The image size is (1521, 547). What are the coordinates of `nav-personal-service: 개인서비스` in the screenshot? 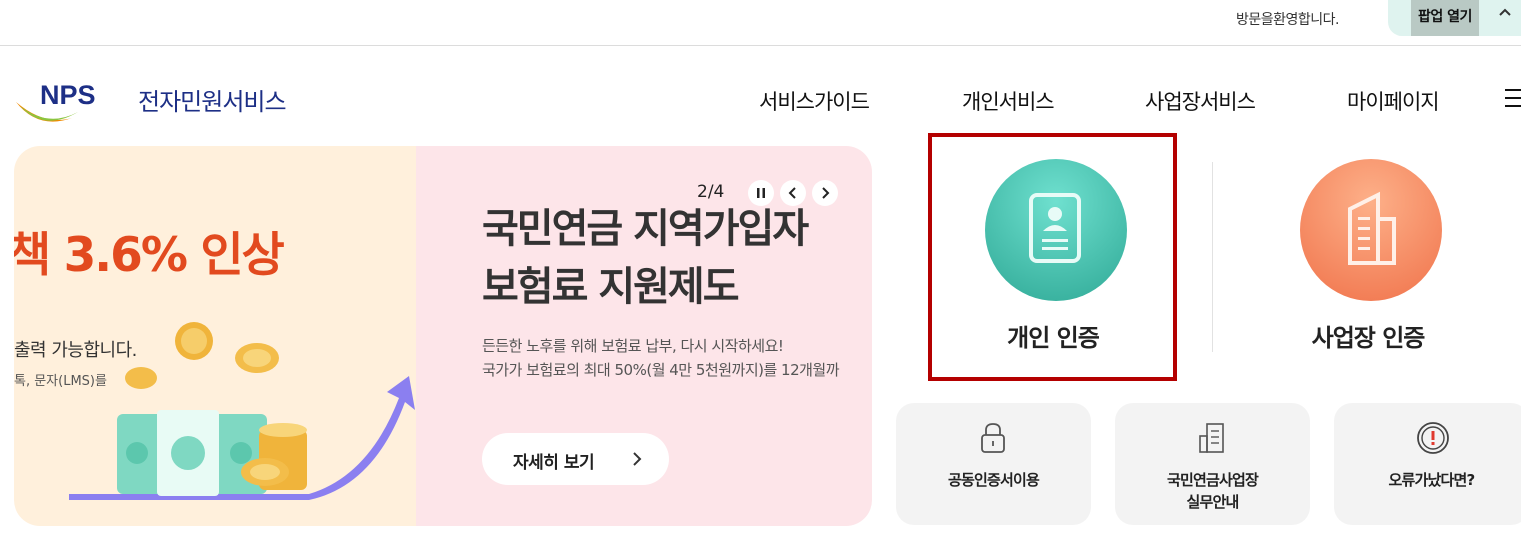 It's located at (1008, 101).